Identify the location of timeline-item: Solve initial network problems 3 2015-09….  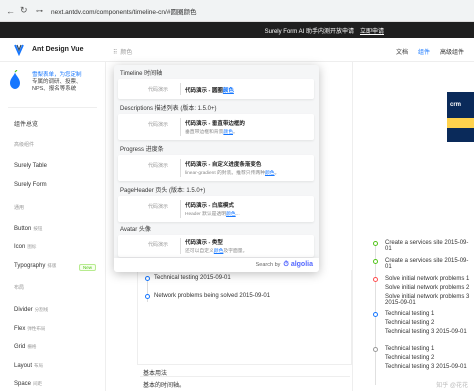
(427, 300).